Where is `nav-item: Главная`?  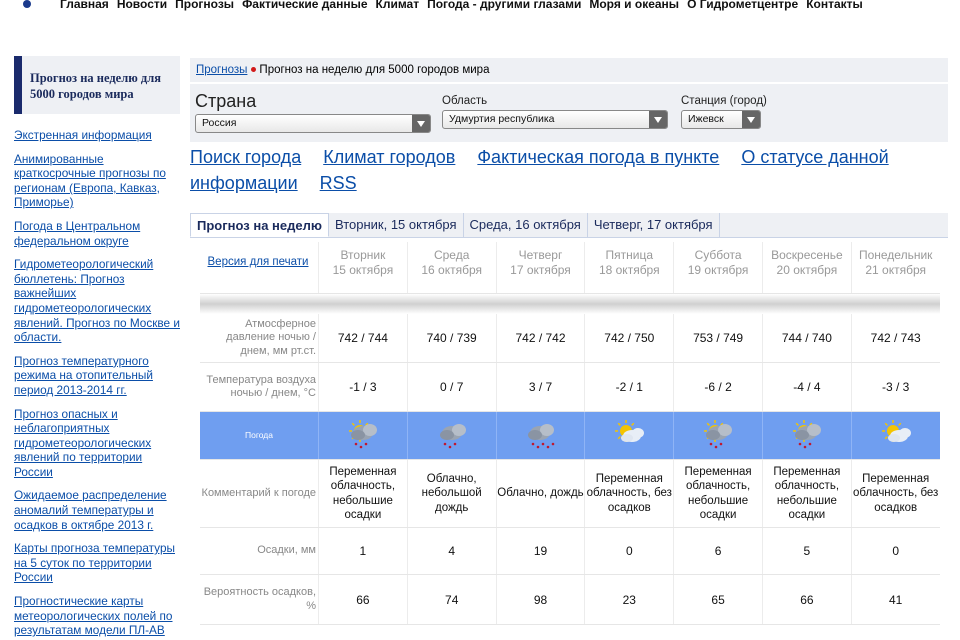 nav-item: Главная is located at coordinates (84, 5).